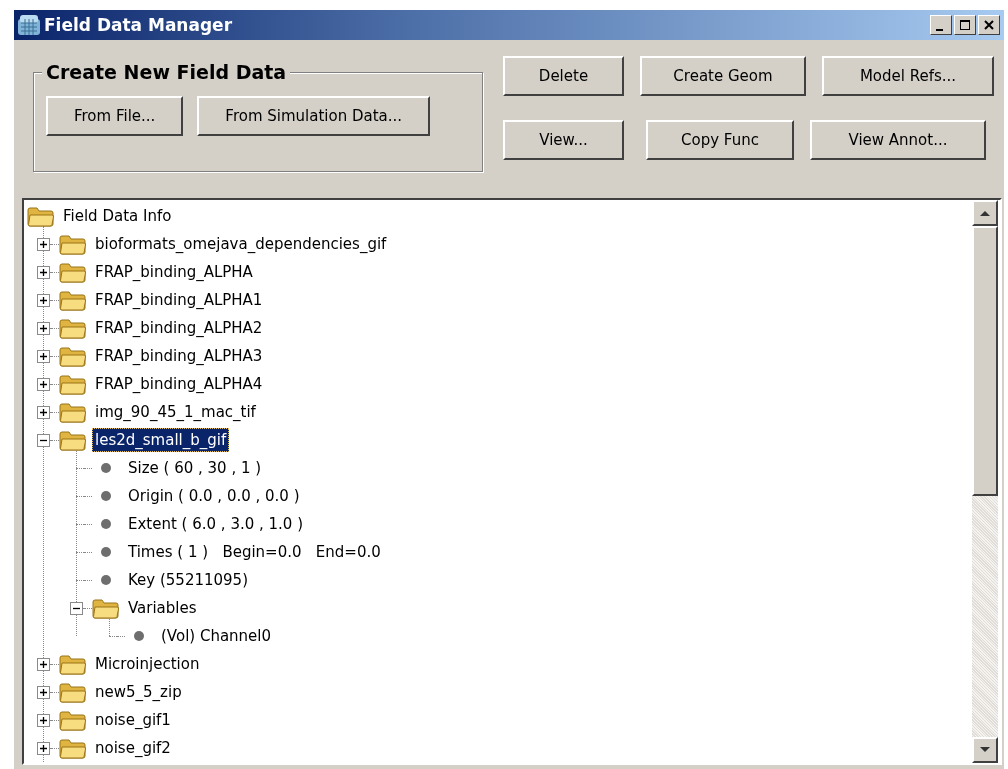 This screenshot has width=1008, height=769. I want to click on tree-item: noise_gif1, so click(133, 720).